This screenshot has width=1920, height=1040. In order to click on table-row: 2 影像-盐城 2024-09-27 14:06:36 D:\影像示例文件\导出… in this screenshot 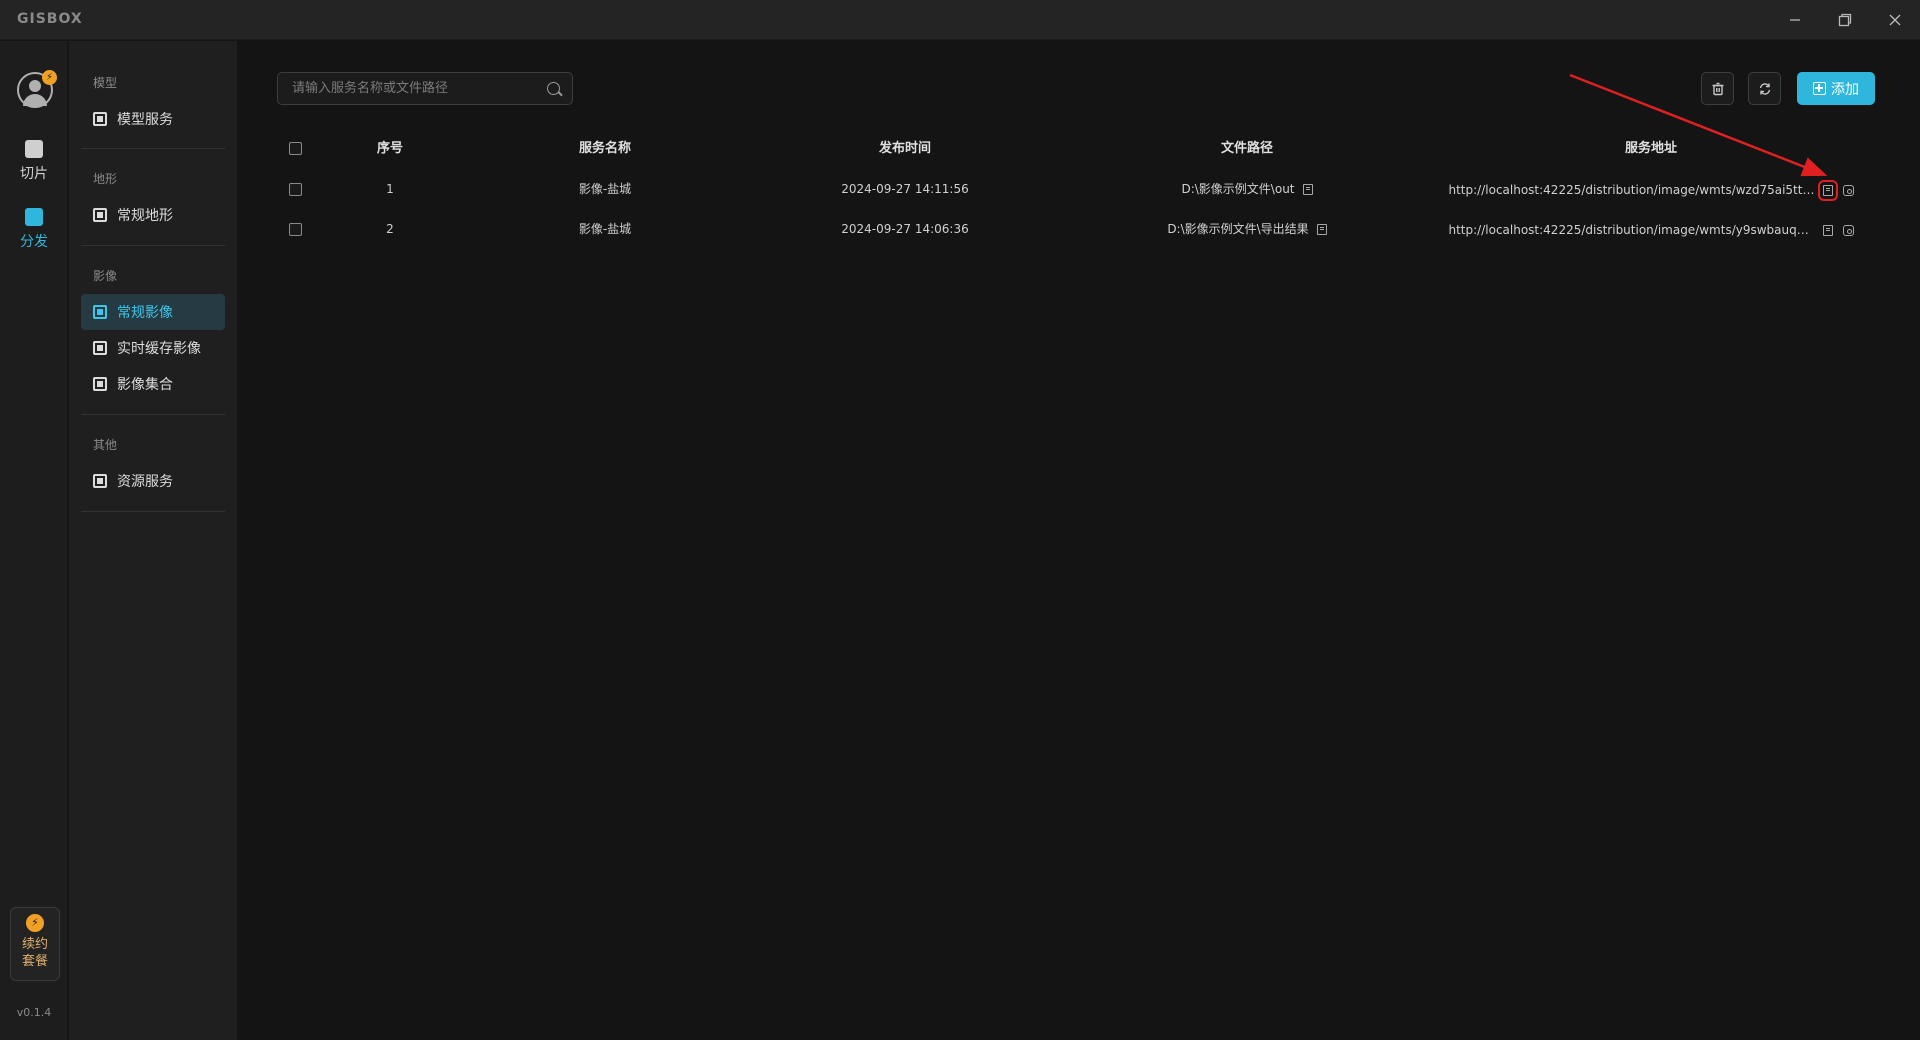, I will do `click(1076, 229)`.